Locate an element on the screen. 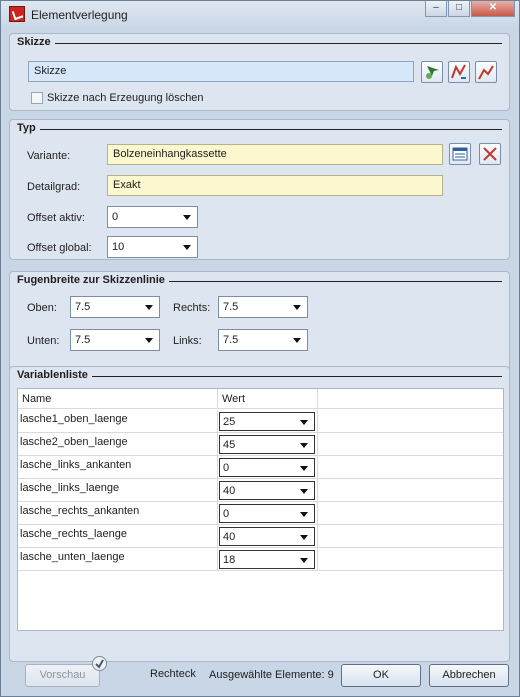 The width and height of the screenshot is (520, 697). table-row: lasche_links_laenge 40 is located at coordinates (260, 490).